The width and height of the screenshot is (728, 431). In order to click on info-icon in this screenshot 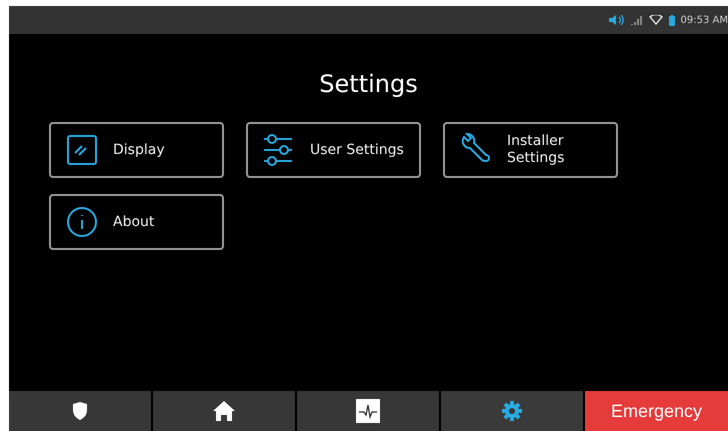, I will do `click(82, 222)`.